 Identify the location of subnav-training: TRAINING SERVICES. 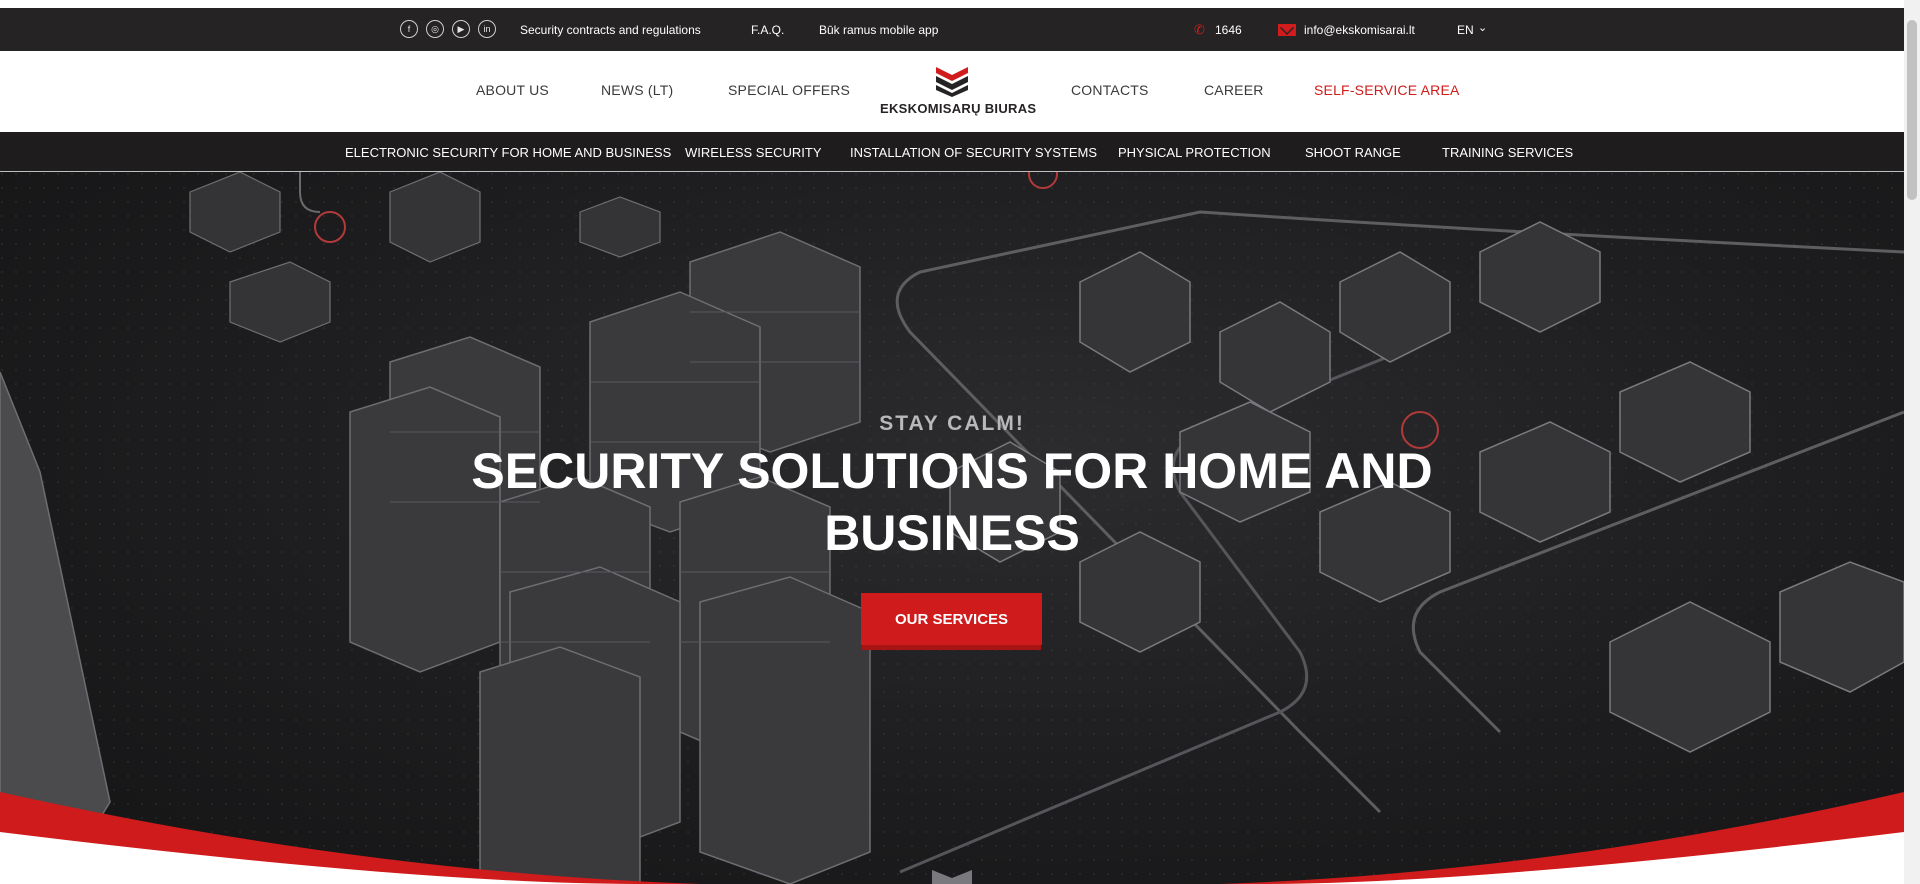
(1507, 152).